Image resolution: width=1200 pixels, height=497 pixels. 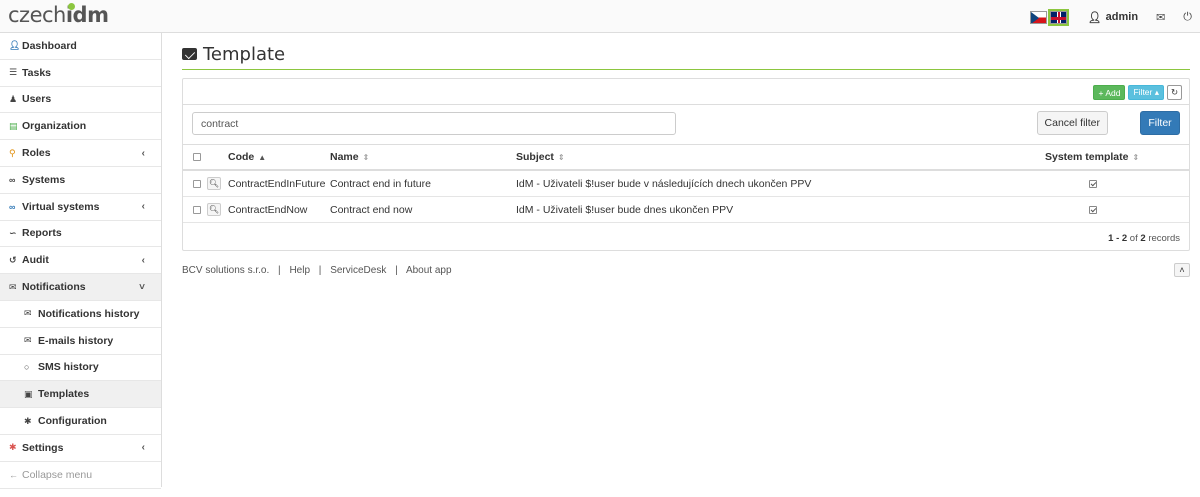 I want to click on pagination-info: 1 - 2 of 2 records, so click(x=1144, y=238).